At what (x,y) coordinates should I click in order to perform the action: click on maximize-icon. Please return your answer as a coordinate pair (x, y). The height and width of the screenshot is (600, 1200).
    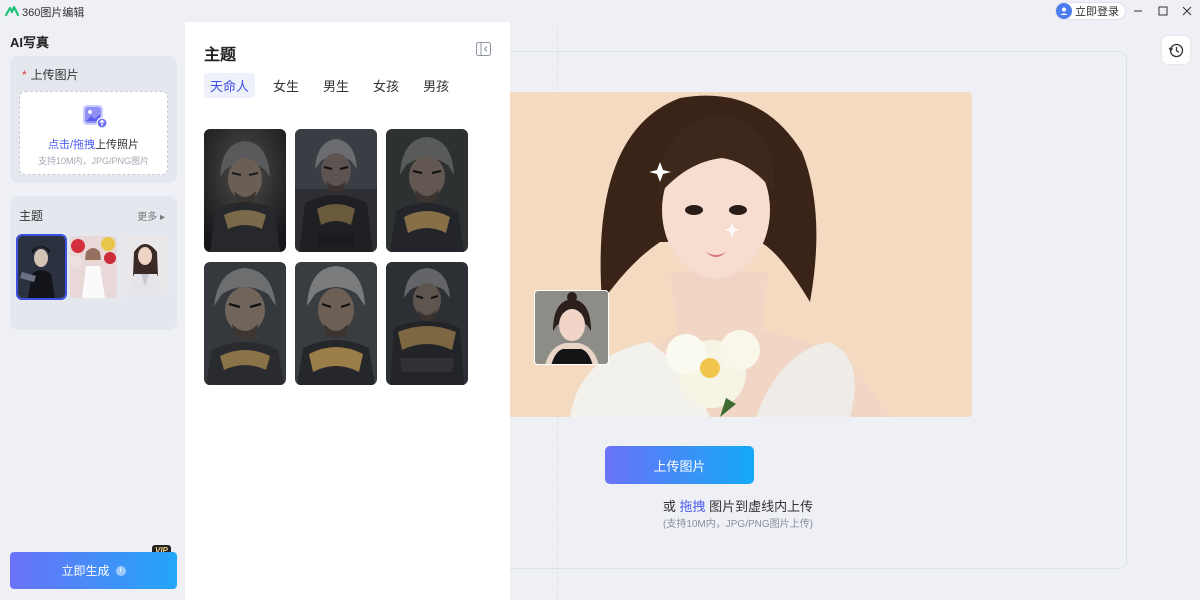
    Looking at the image, I should click on (1163, 11).